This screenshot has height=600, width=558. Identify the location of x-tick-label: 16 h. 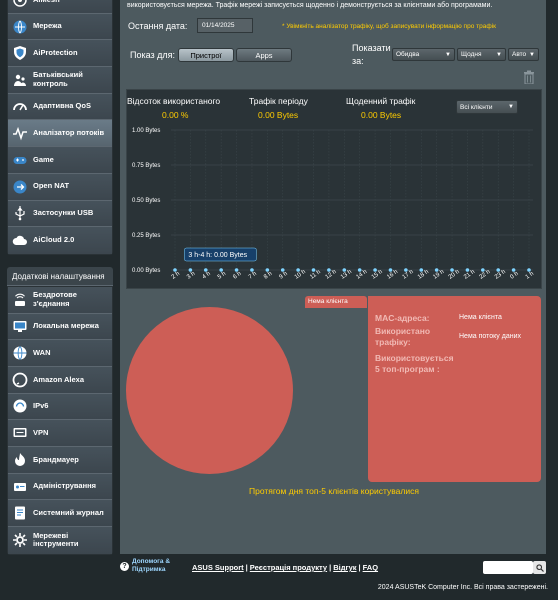
(392, 275).